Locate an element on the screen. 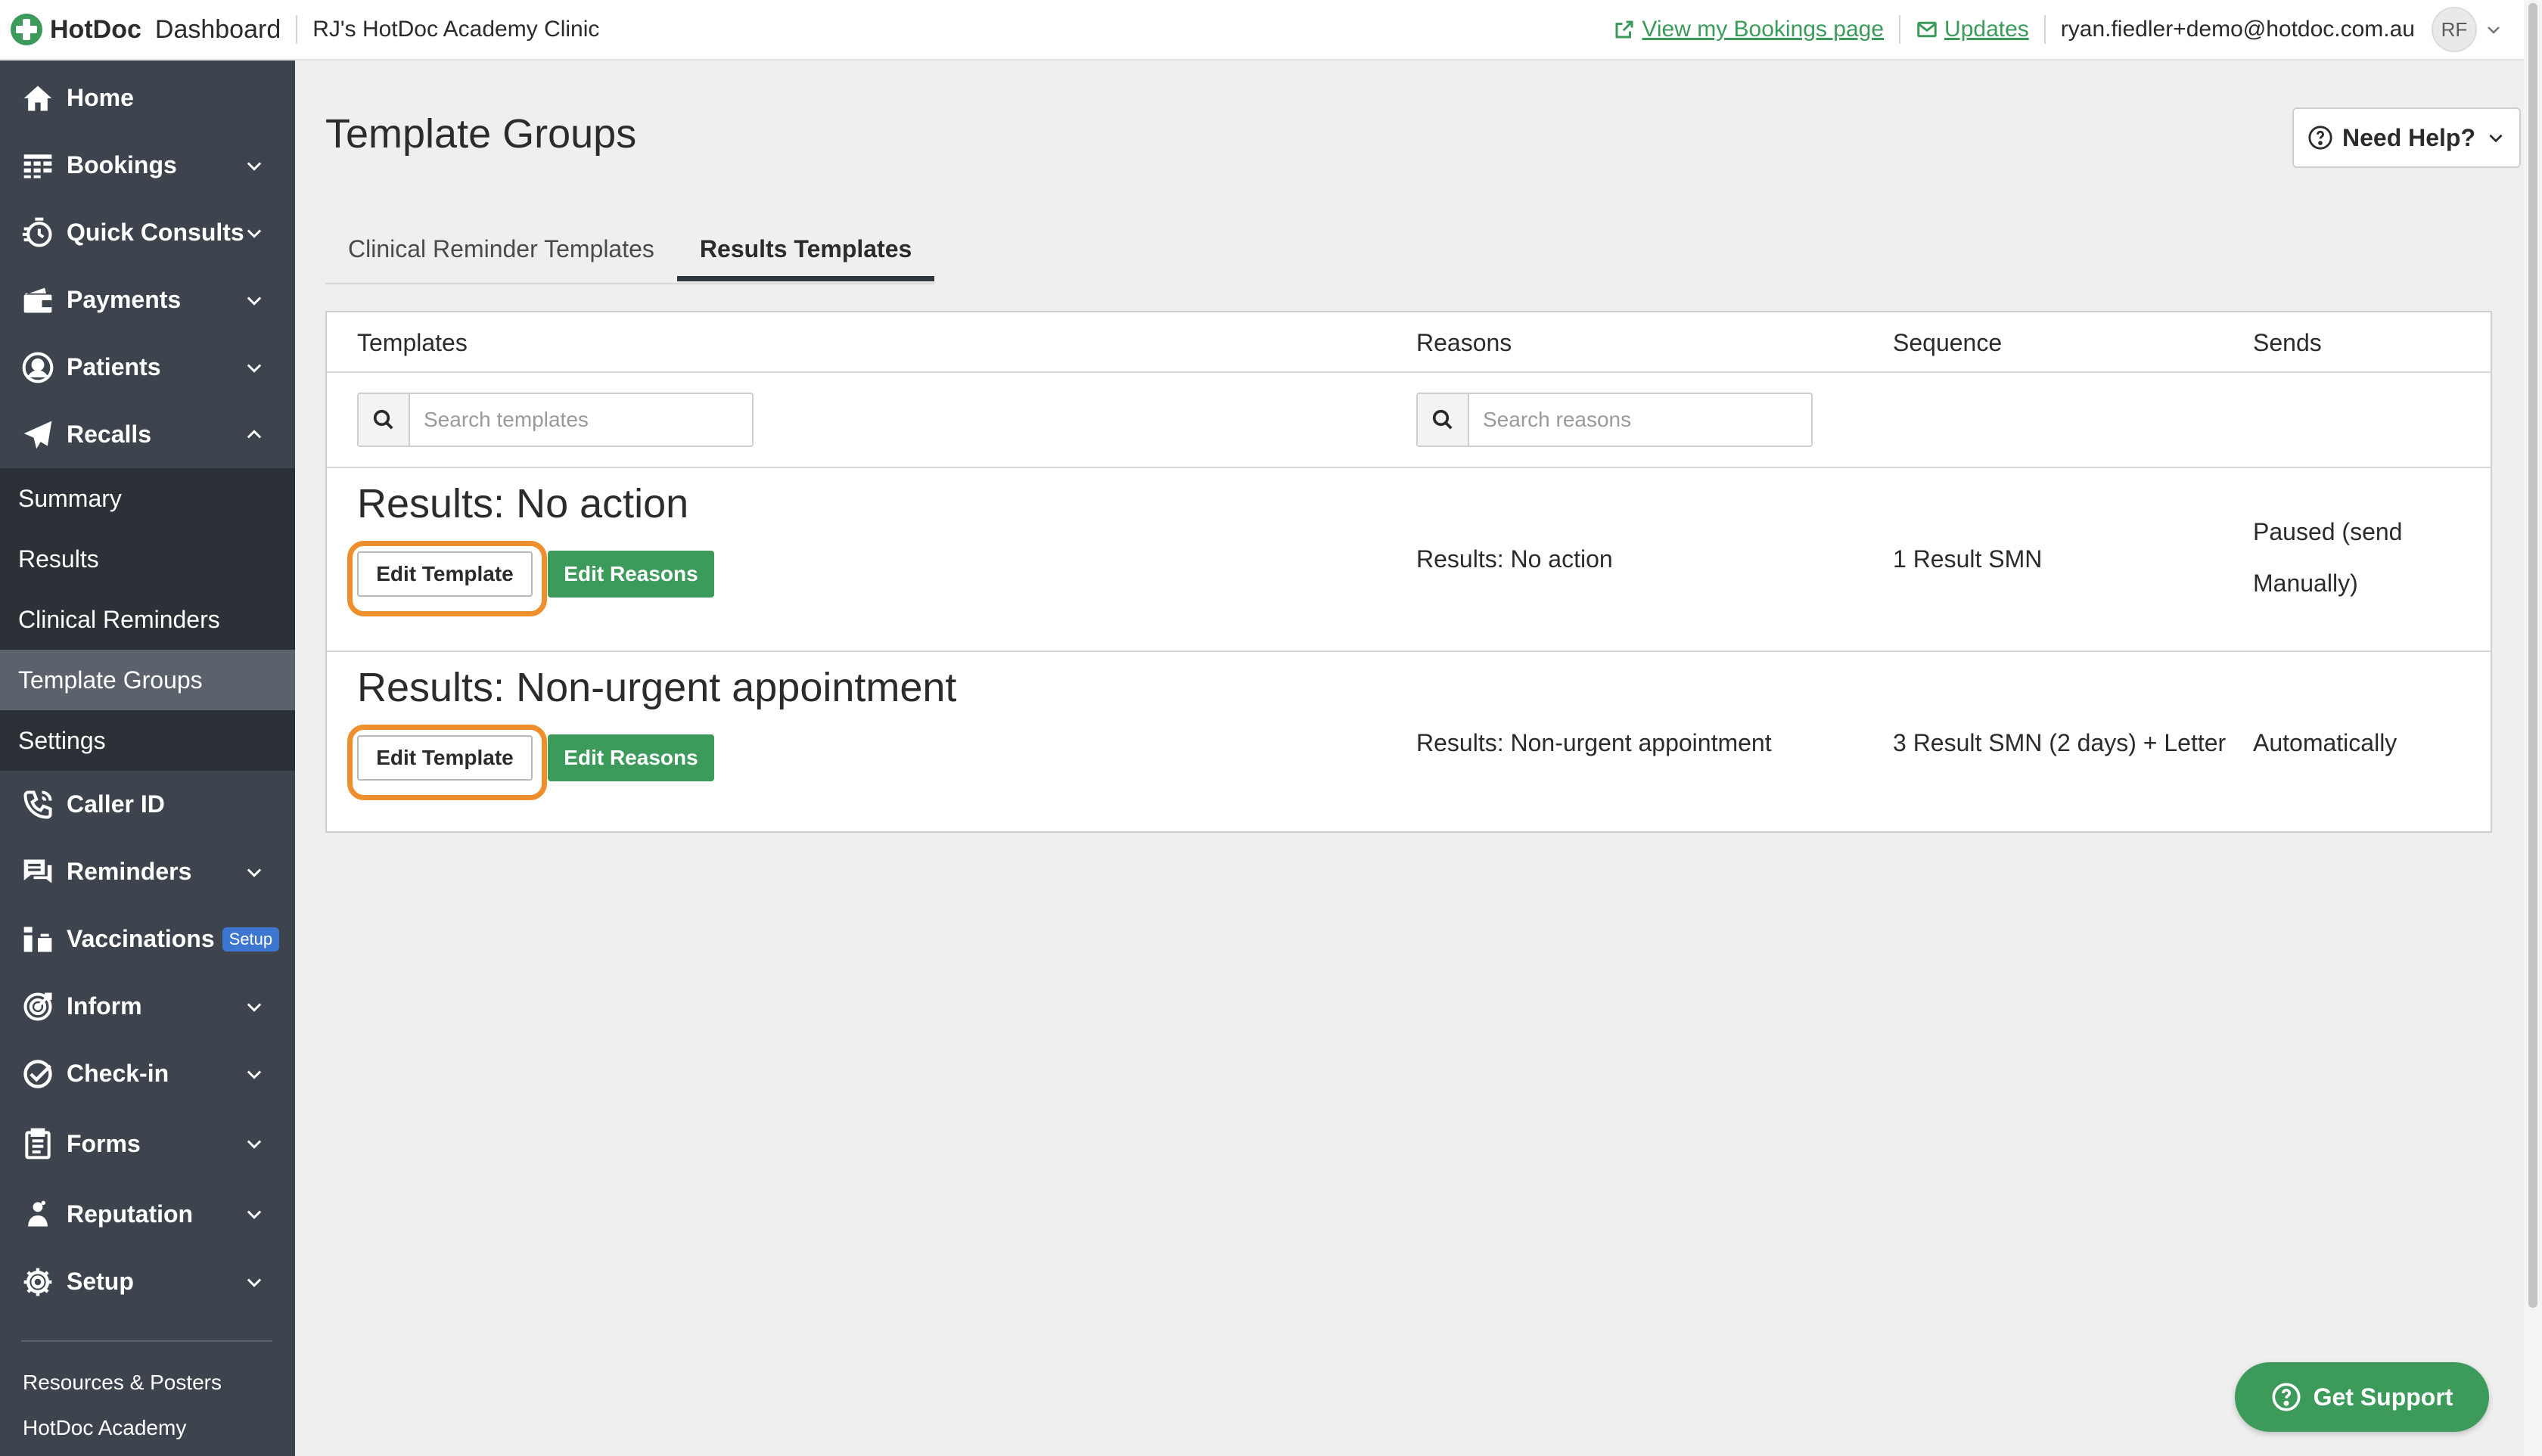 Image resolution: width=2542 pixels, height=1456 pixels. sidebar-item-recalls: Recalls is located at coordinates (147, 434).